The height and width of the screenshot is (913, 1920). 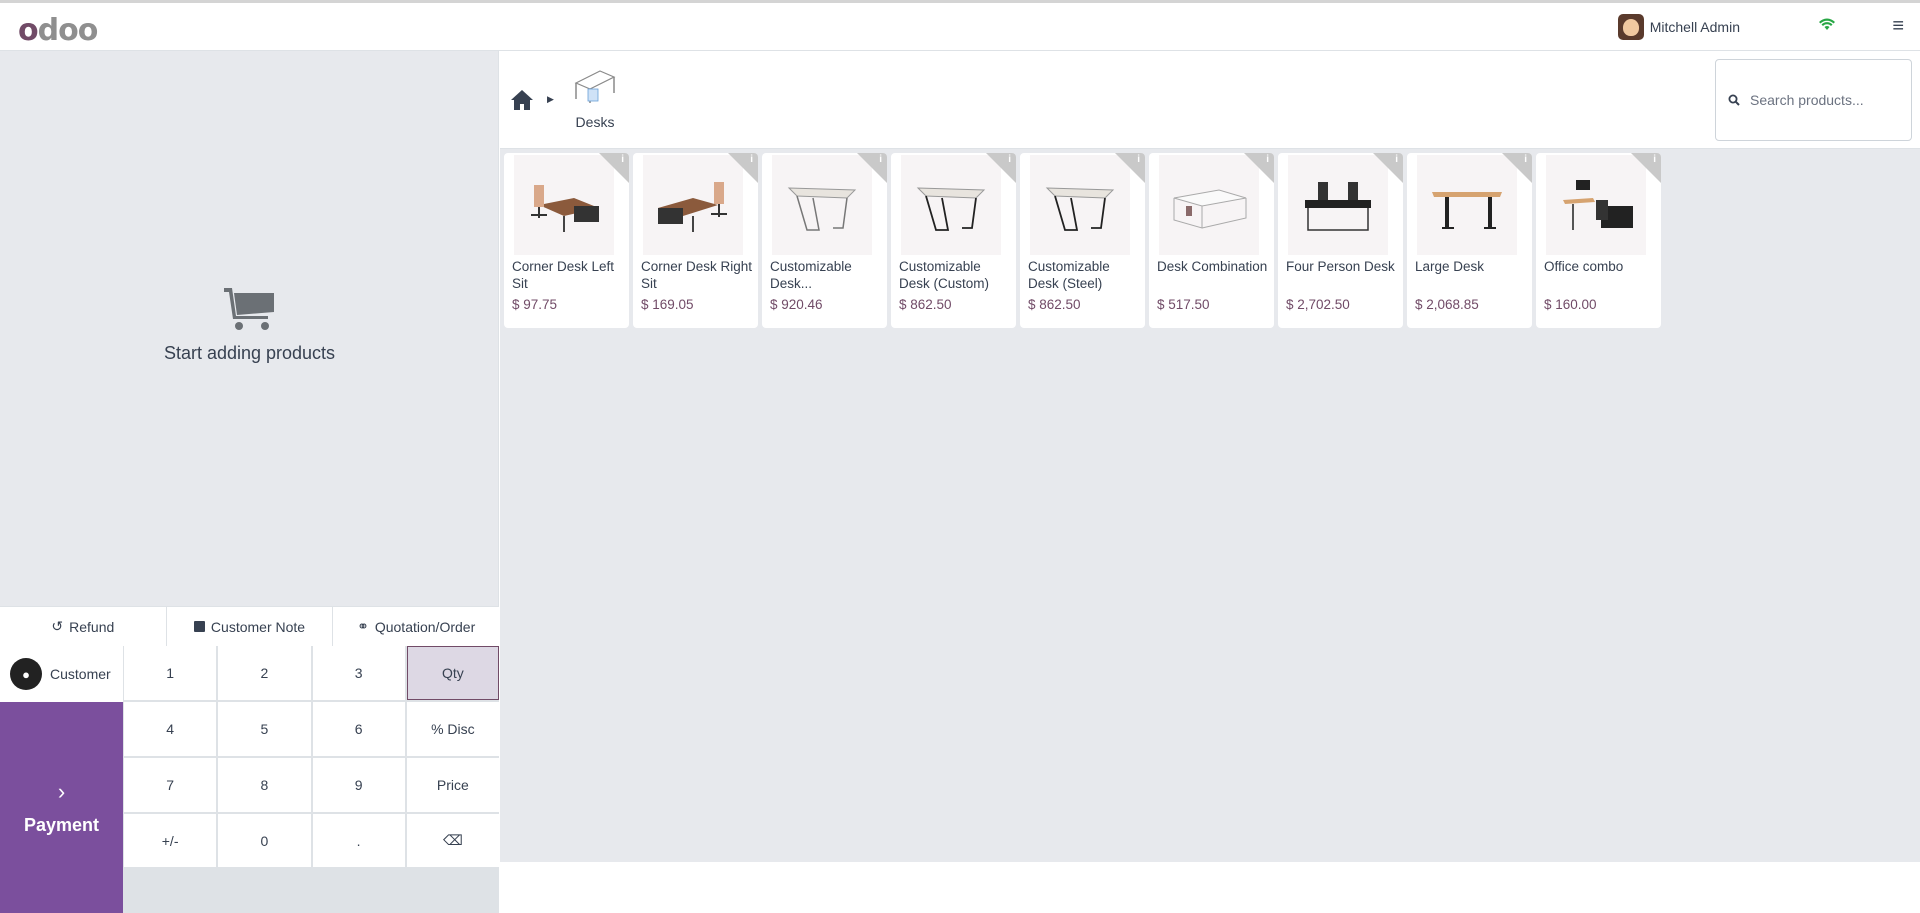 What do you see at coordinates (170, 729) in the screenshot?
I see `key-4: 4` at bounding box center [170, 729].